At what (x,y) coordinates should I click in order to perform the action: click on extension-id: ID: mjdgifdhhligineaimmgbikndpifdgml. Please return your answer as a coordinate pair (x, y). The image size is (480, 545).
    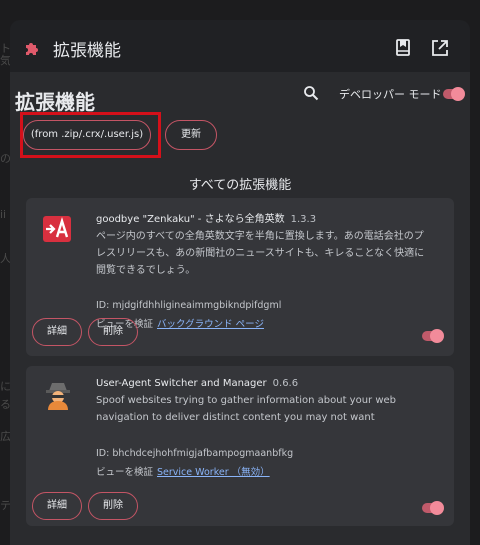
    Looking at the image, I should click on (189, 305).